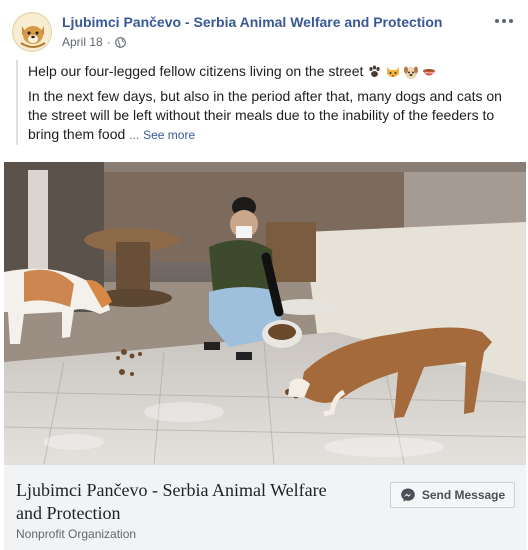  I want to click on emoji-group, so click(402, 72).